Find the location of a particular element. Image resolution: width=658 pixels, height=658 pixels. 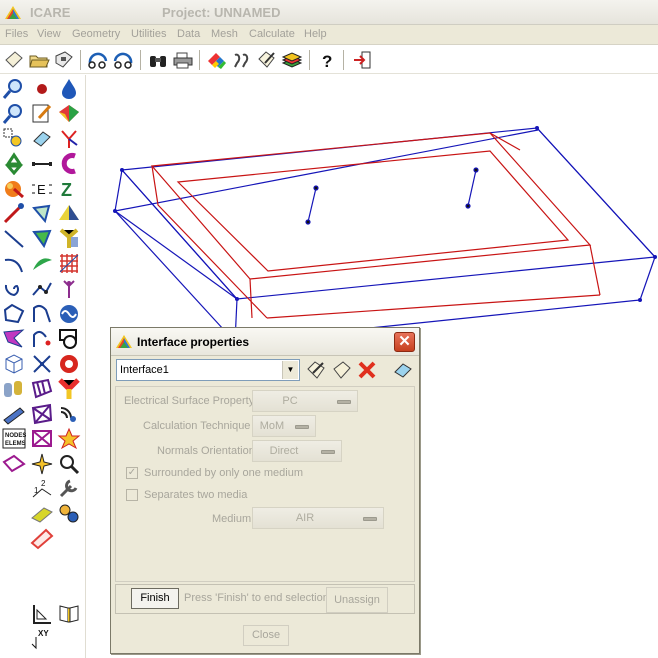

edit-note-icon is located at coordinates (267, 60).